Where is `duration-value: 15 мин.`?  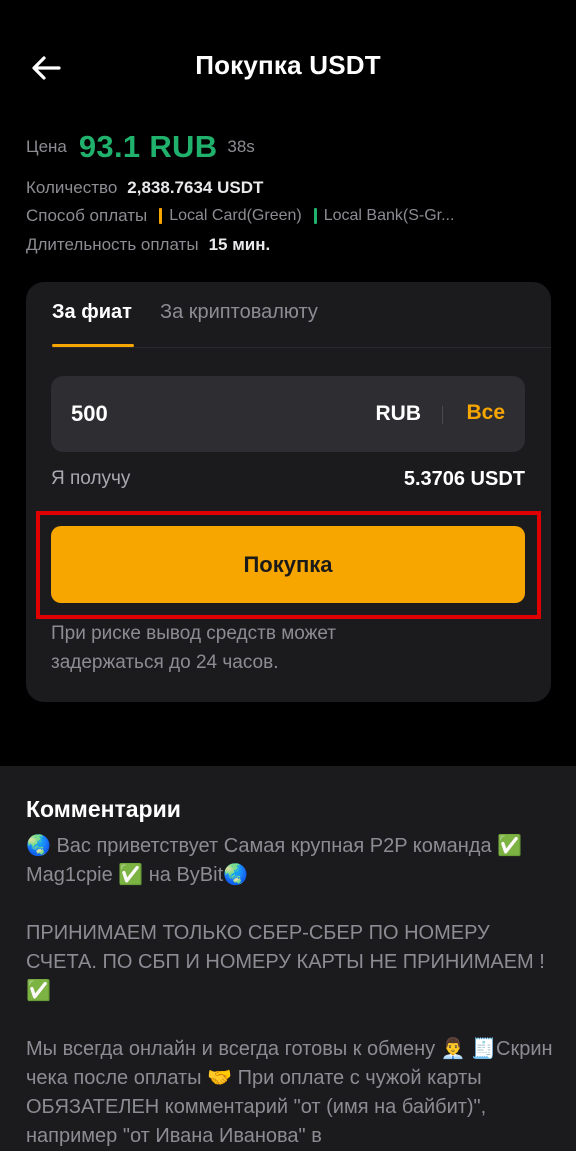 duration-value: 15 мин. is located at coordinates (239, 244).